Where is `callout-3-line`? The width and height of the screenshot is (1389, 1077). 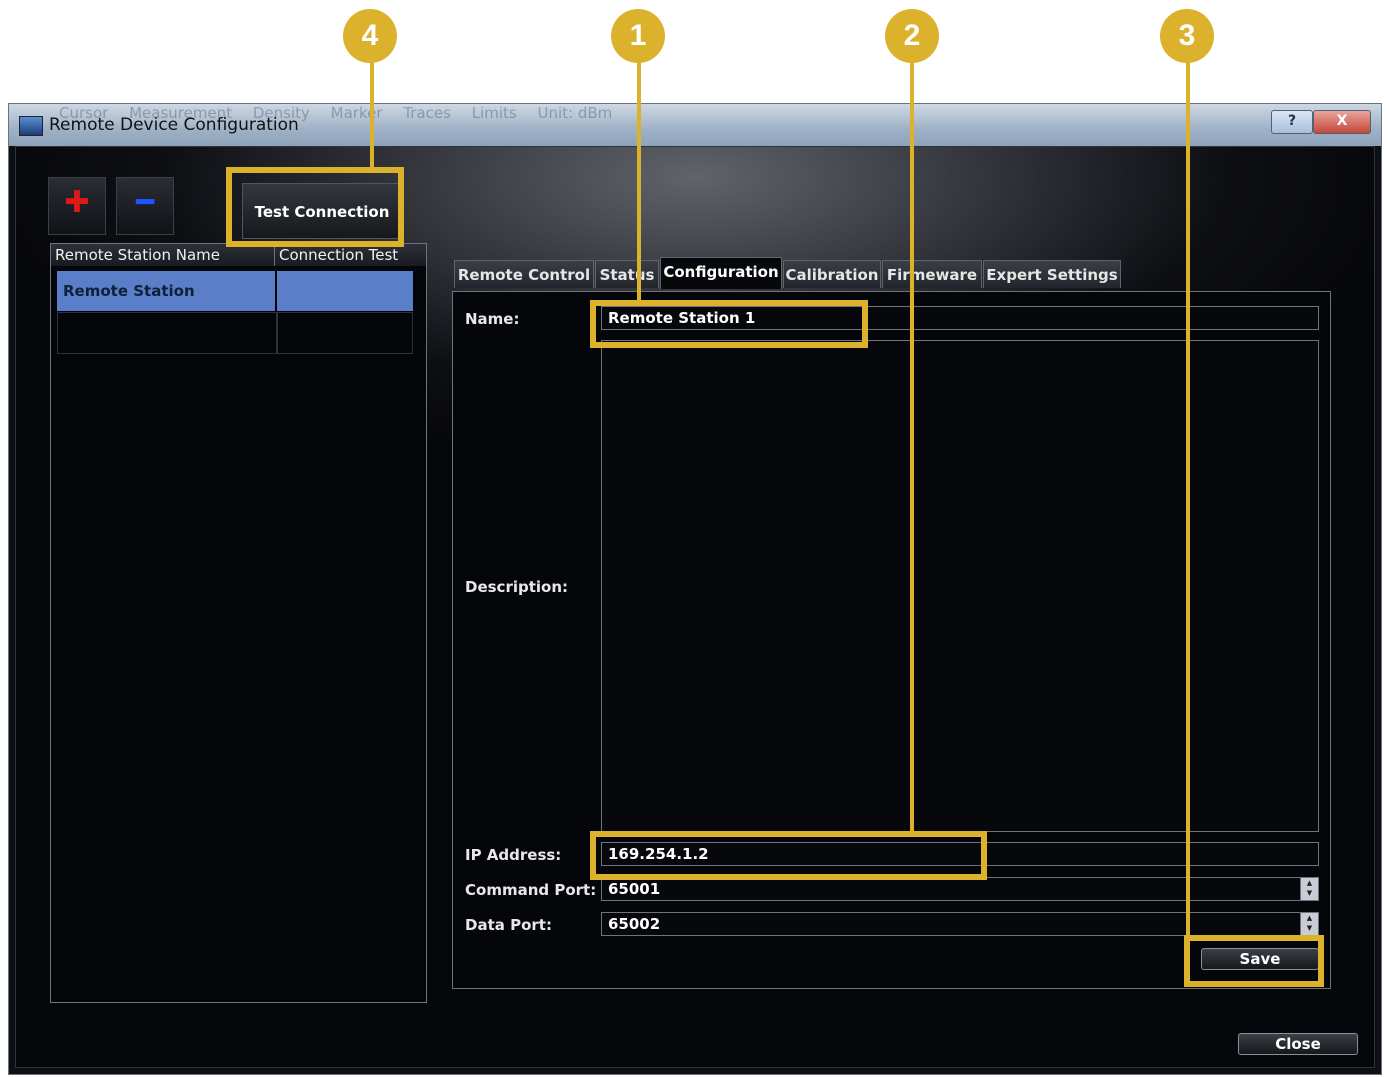
callout-3-line is located at coordinates (1188, 500).